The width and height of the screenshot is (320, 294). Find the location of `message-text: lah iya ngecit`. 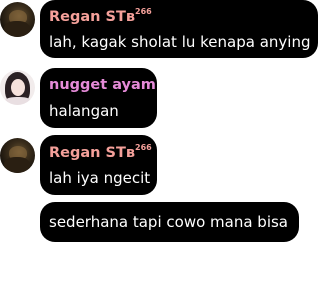

message-text: lah iya ngecit is located at coordinates (100, 178).